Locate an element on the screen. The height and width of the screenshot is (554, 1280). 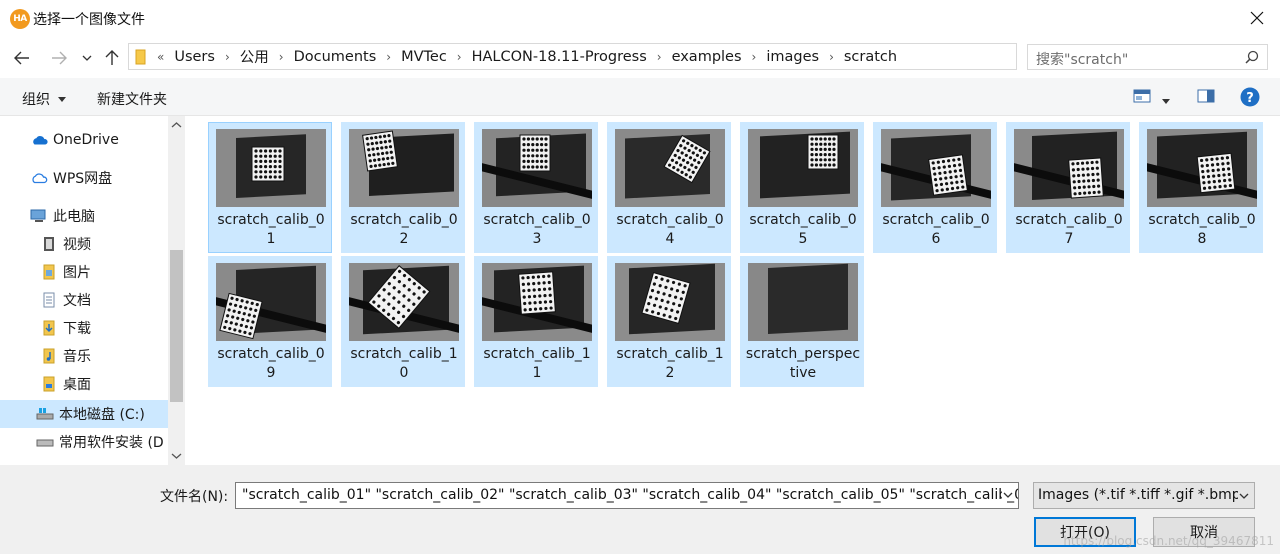
file-item: scratch_calib_05 is located at coordinates (802, 187).